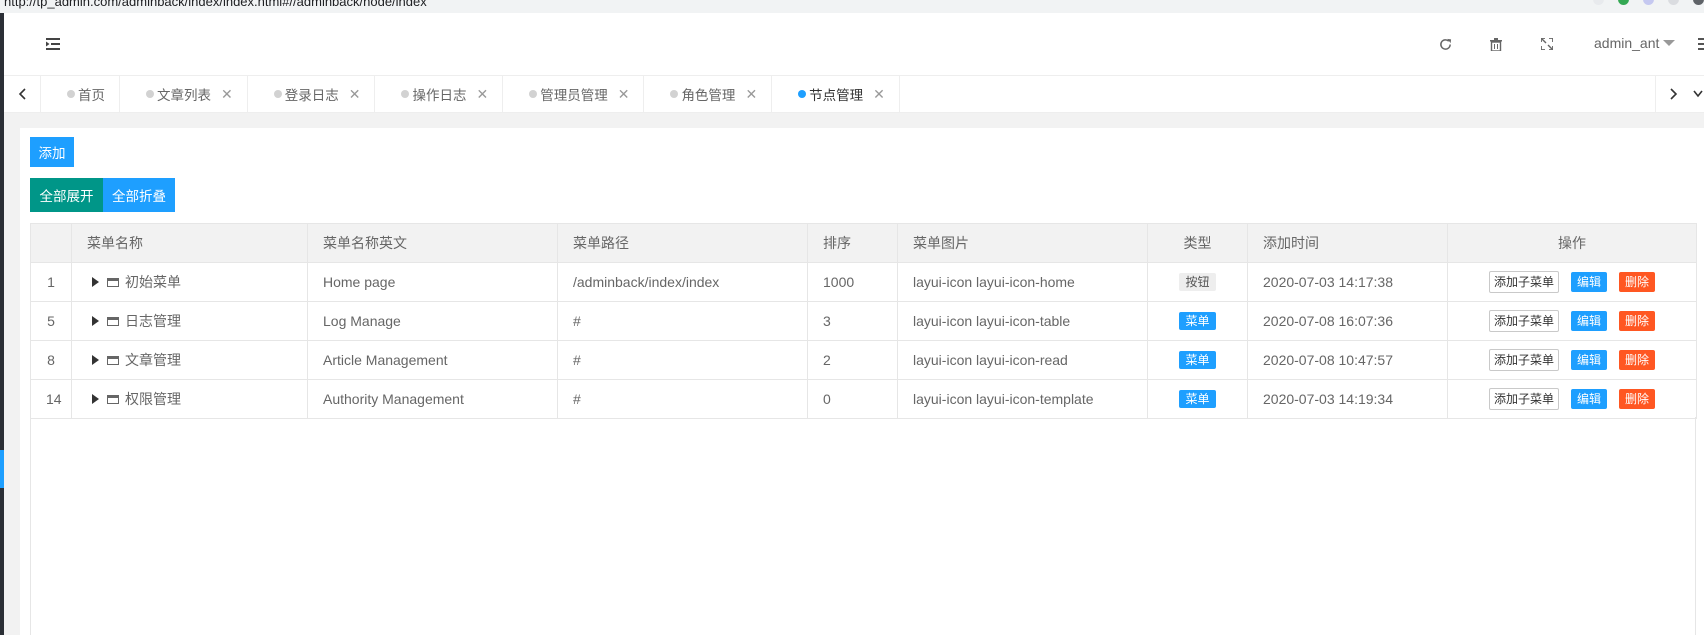 Image resolution: width=1704 pixels, height=635 pixels. Describe the element at coordinates (113, 321) in the screenshot. I see `window-icon` at that location.